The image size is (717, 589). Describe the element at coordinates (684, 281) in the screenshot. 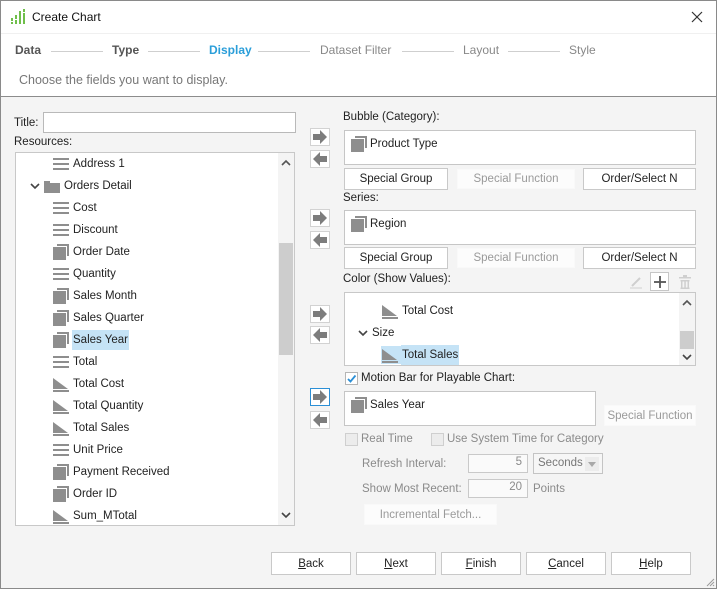

I see `delete-button` at that location.